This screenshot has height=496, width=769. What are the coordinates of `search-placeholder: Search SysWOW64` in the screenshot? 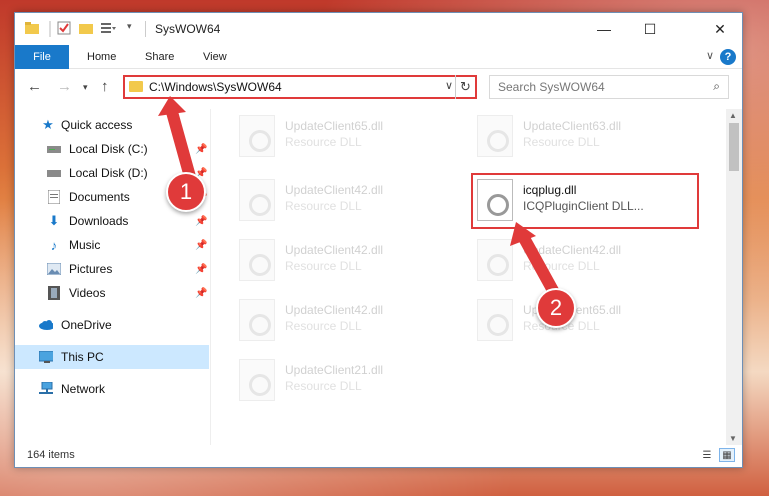 It's located at (551, 87).